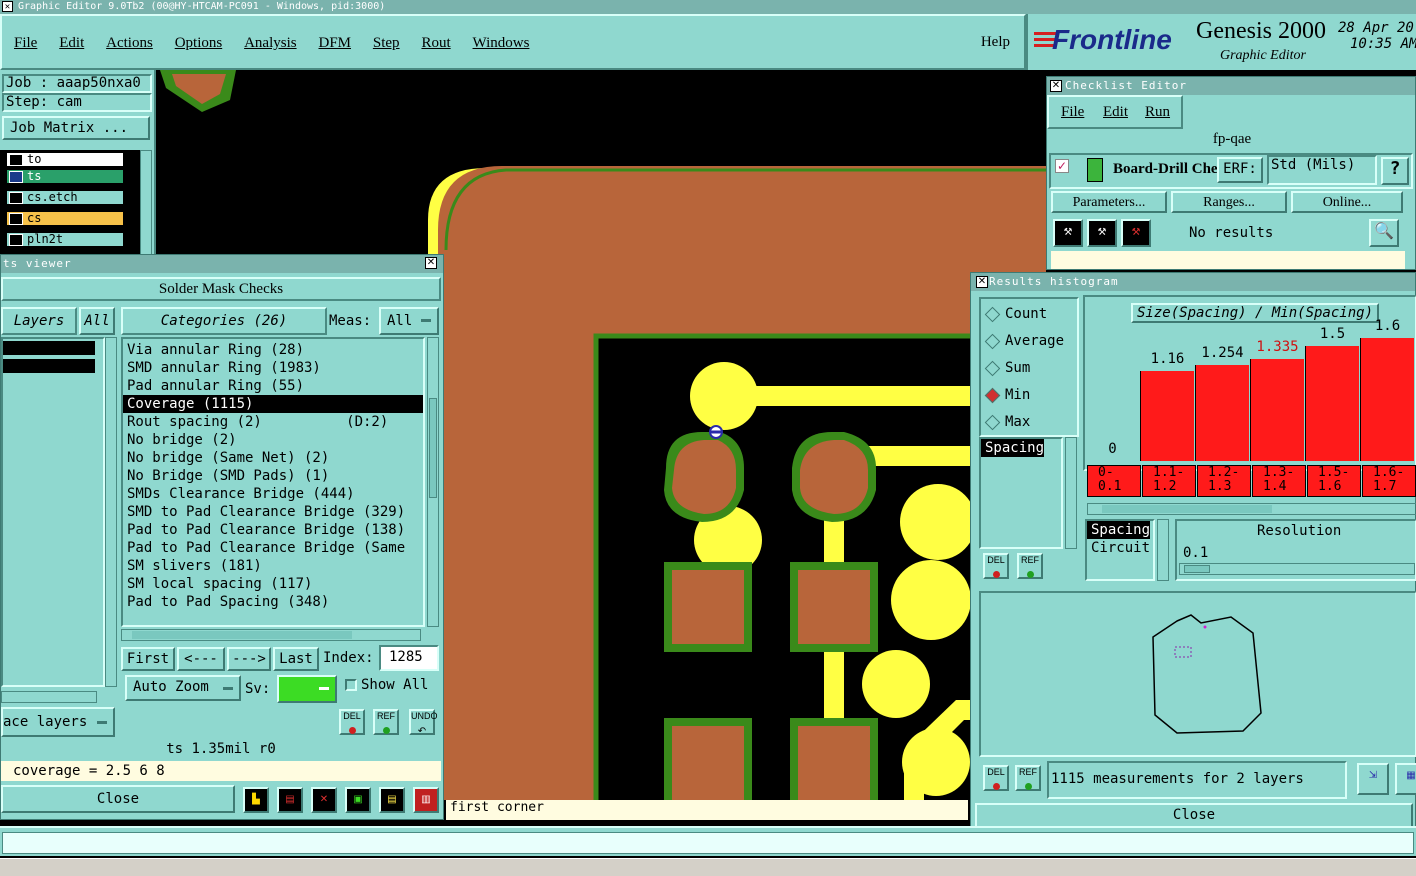 The width and height of the screenshot is (1416, 876). Describe the element at coordinates (296, 659) in the screenshot. I see `last-button: Last` at that location.